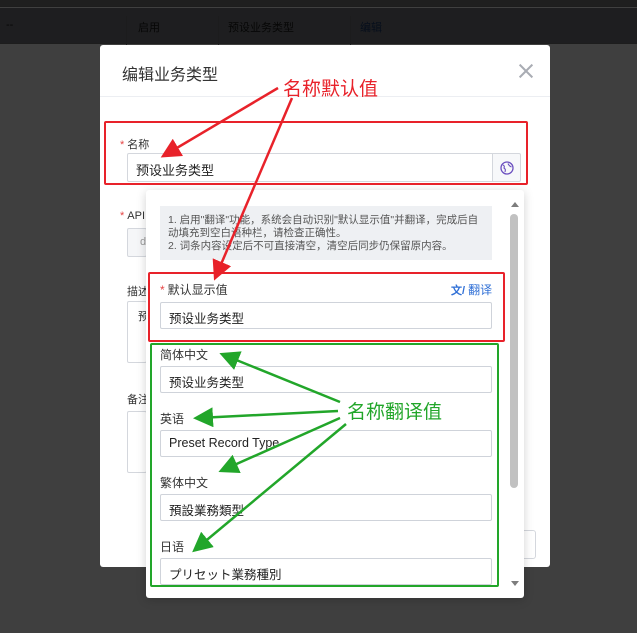 This screenshot has width=637, height=633. Describe the element at coordinates (219, 122) in the screenshot. I see `red-arrow-to-name` at that location.